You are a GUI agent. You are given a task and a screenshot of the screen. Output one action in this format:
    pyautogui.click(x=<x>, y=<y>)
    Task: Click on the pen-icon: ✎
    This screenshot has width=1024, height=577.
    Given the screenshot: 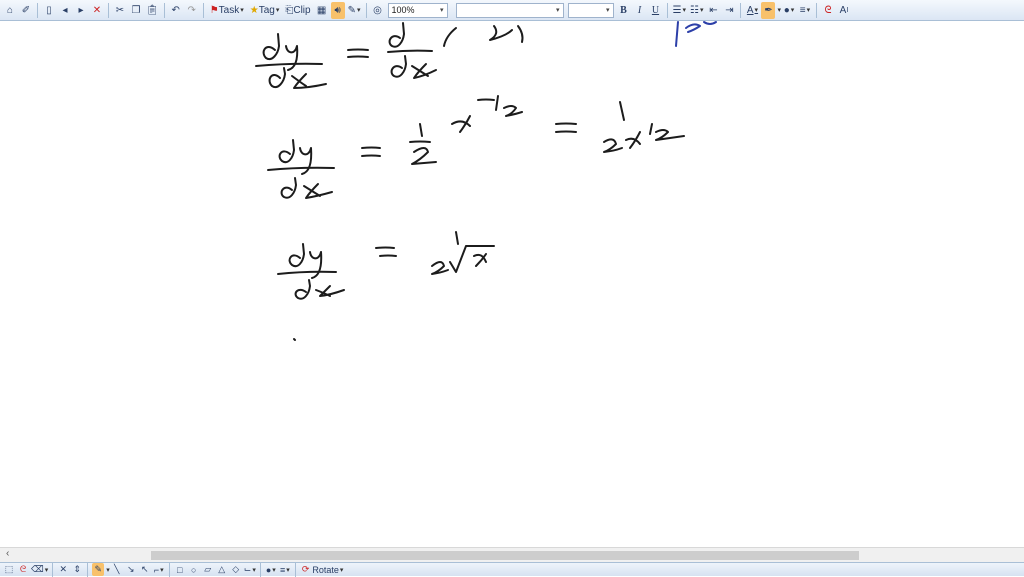 What is the action you would take?
    pyautogui.click(x=98, y=569)
    